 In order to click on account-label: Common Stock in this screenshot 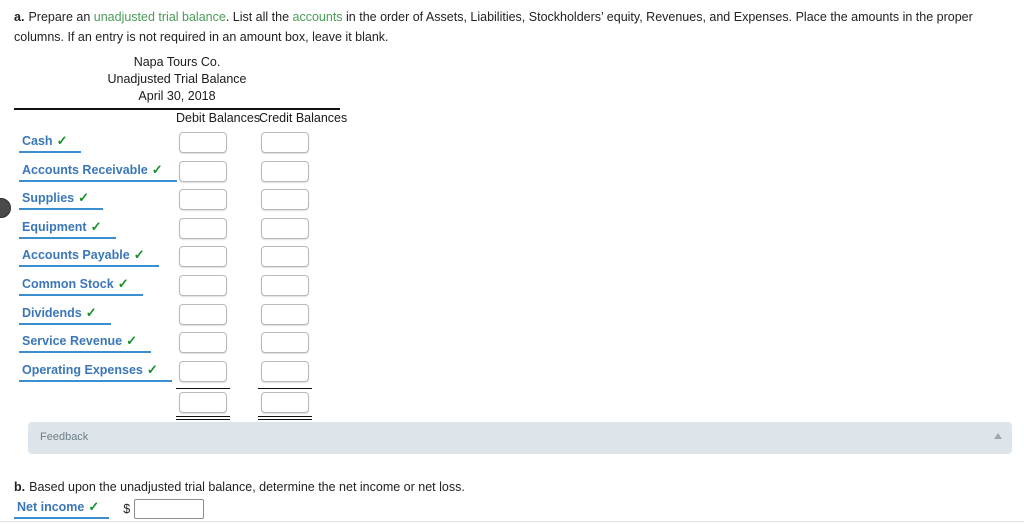, I will do `click(68, 284)`.